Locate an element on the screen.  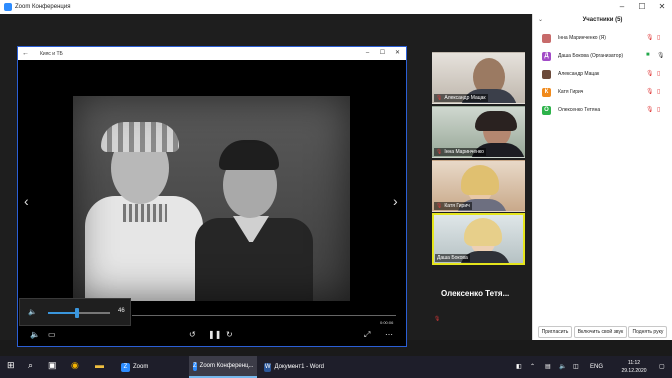
minimize-icon: – is located at coordinates (622, 7).